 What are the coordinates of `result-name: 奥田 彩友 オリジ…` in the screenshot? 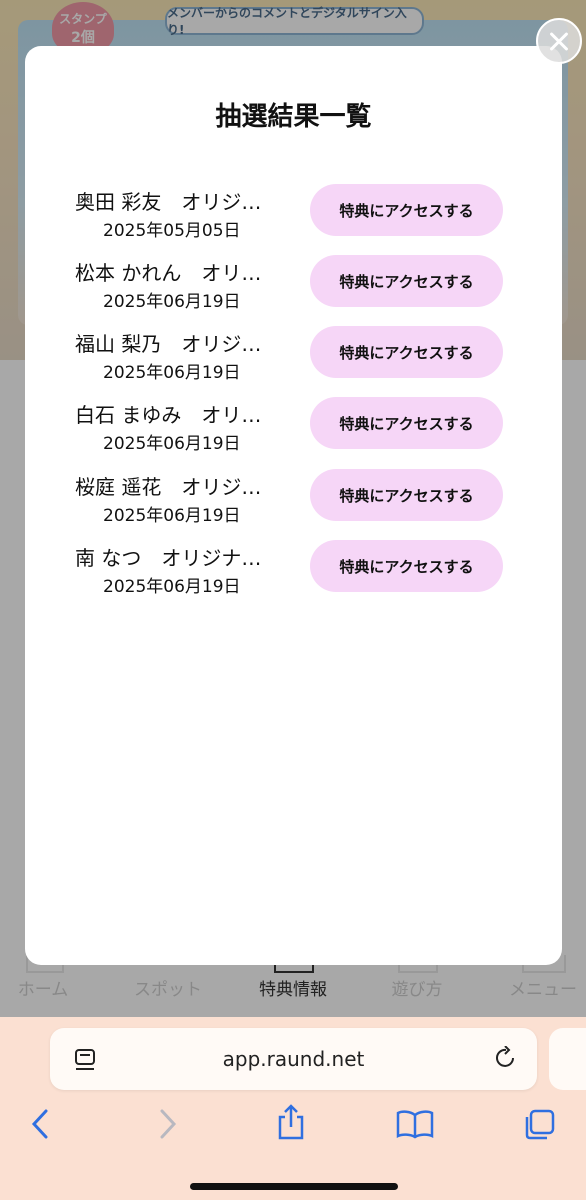 It's located at (168, 202).